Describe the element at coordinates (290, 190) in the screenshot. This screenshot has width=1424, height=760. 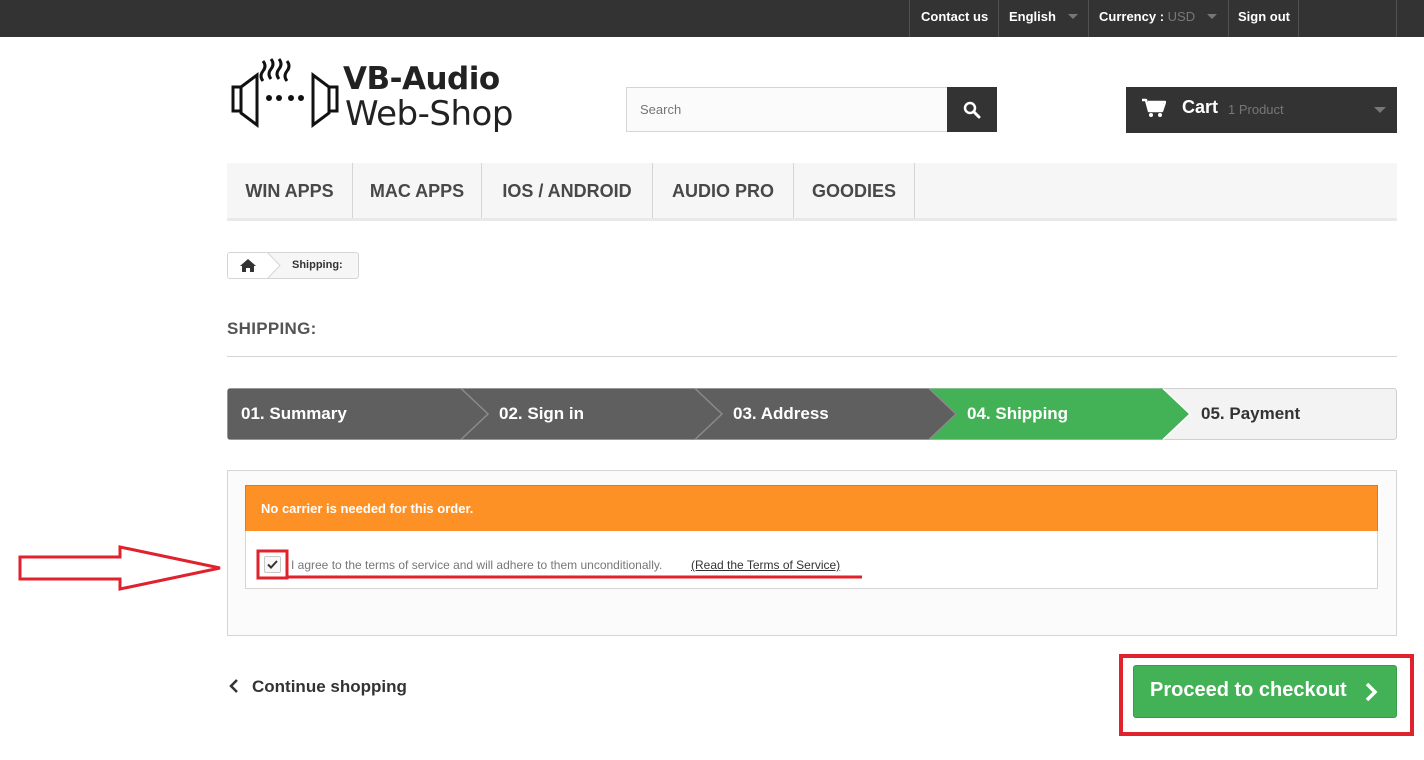
I see `menu-item-win-apps: WIN APPS` at that location.